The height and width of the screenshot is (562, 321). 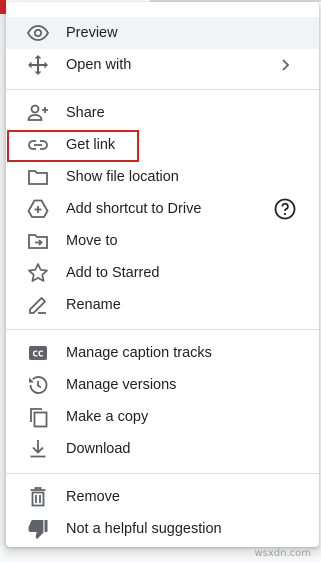 What do you see at coordinates (38, 385) in the screenshot?
I see `history-icon` at bounding box center [38, 385].